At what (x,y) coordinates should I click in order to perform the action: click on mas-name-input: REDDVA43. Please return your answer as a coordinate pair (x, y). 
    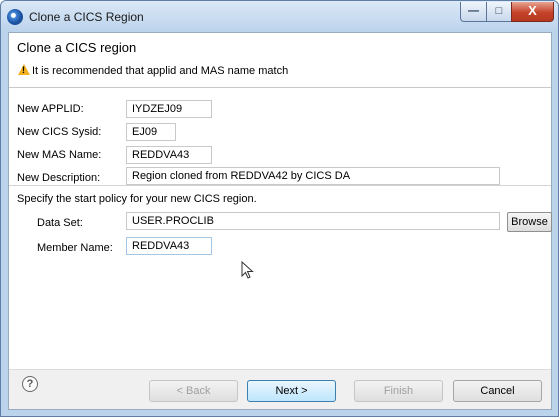
    Looking at the image, I should click on (169, 155).